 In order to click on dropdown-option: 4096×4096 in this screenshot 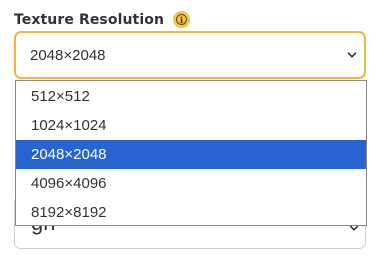, I will do `click(191, 183)`.